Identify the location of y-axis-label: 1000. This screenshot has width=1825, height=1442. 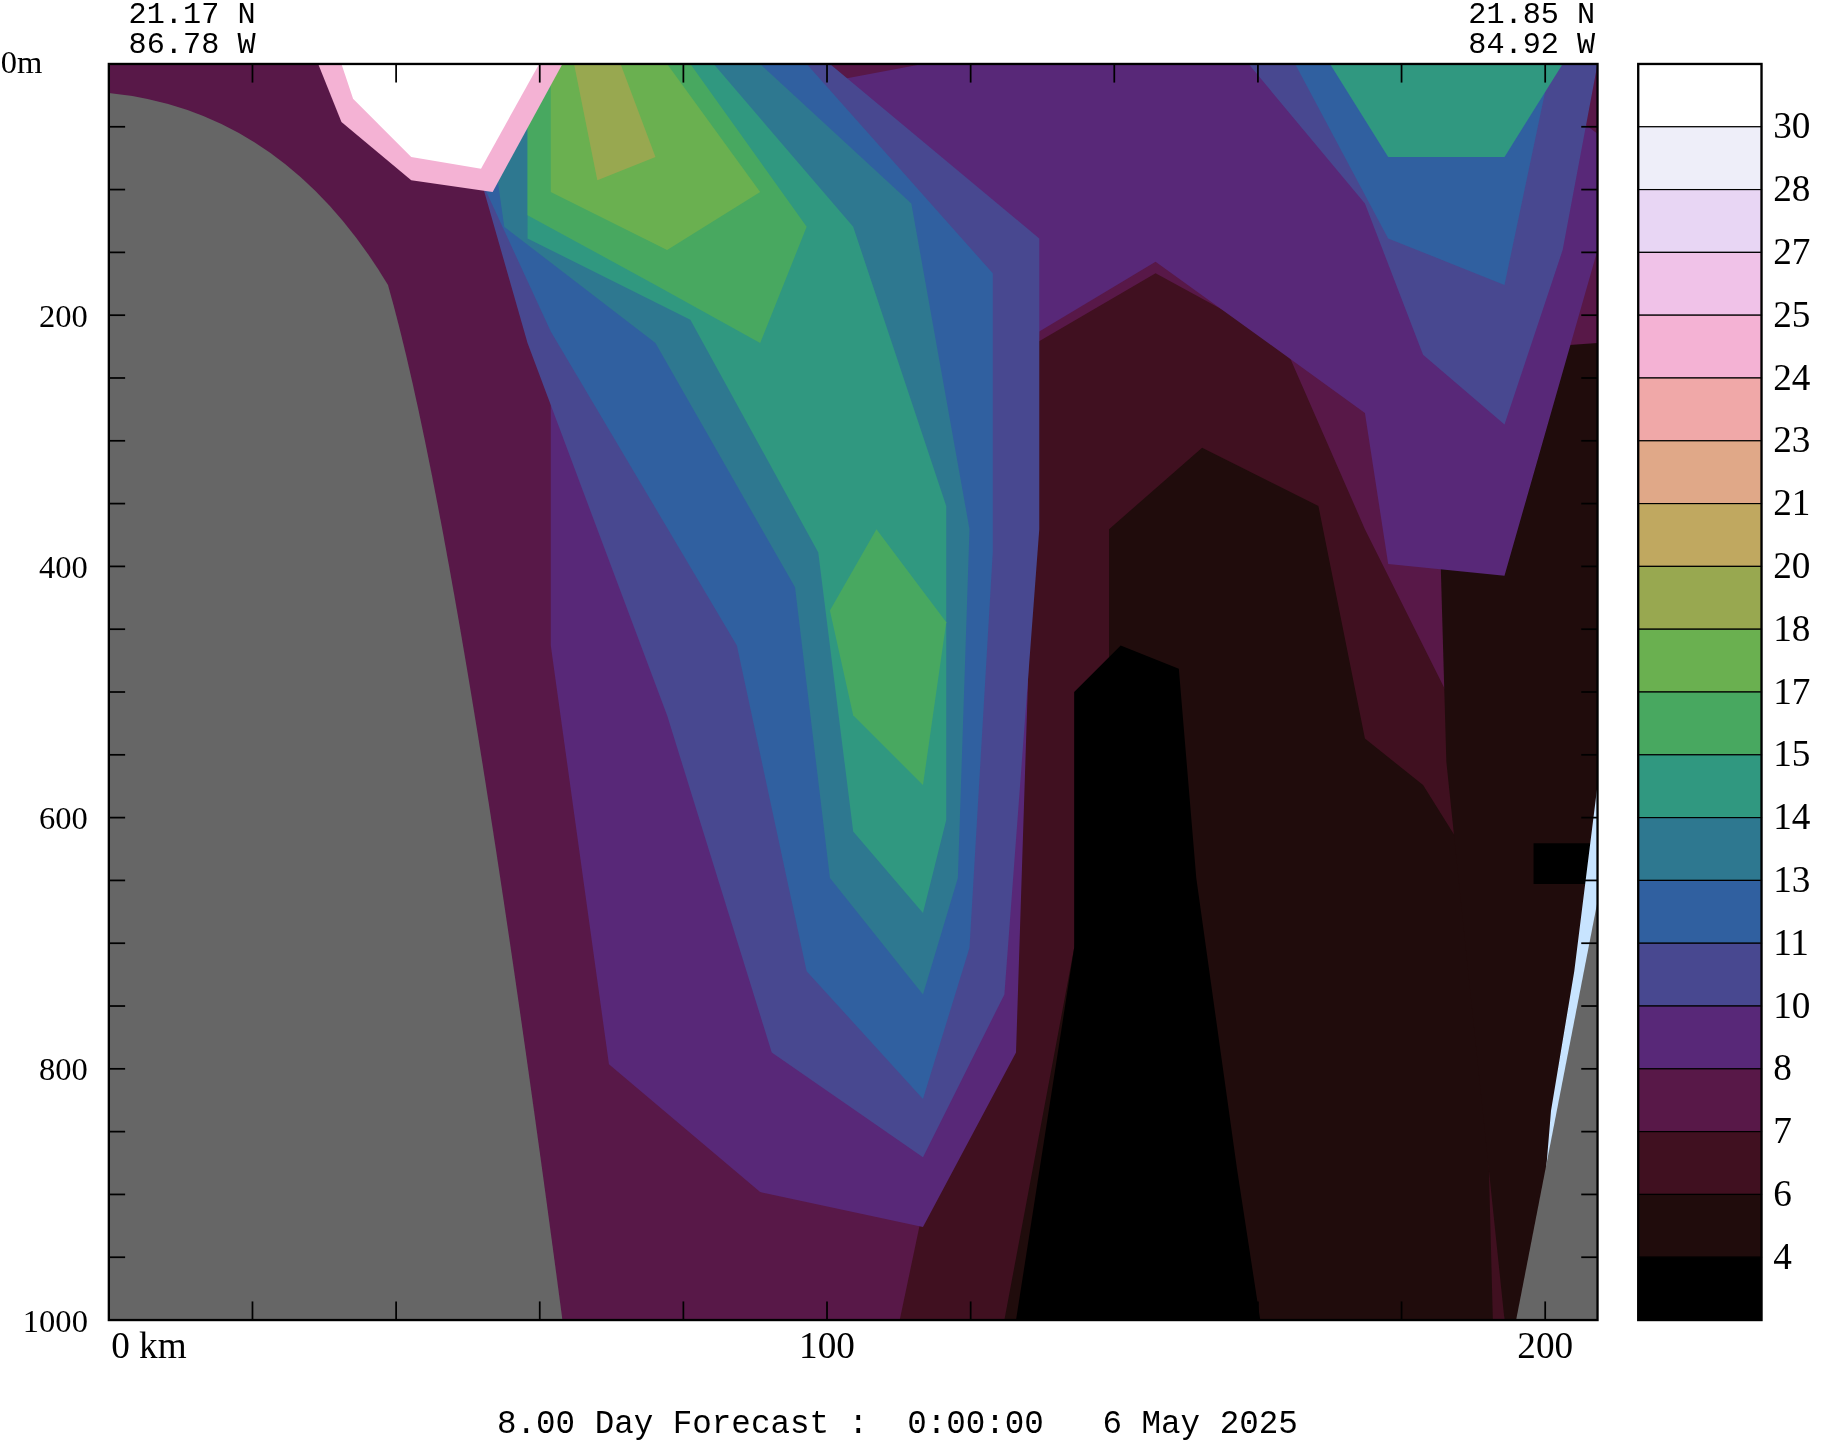
(55, 1320).